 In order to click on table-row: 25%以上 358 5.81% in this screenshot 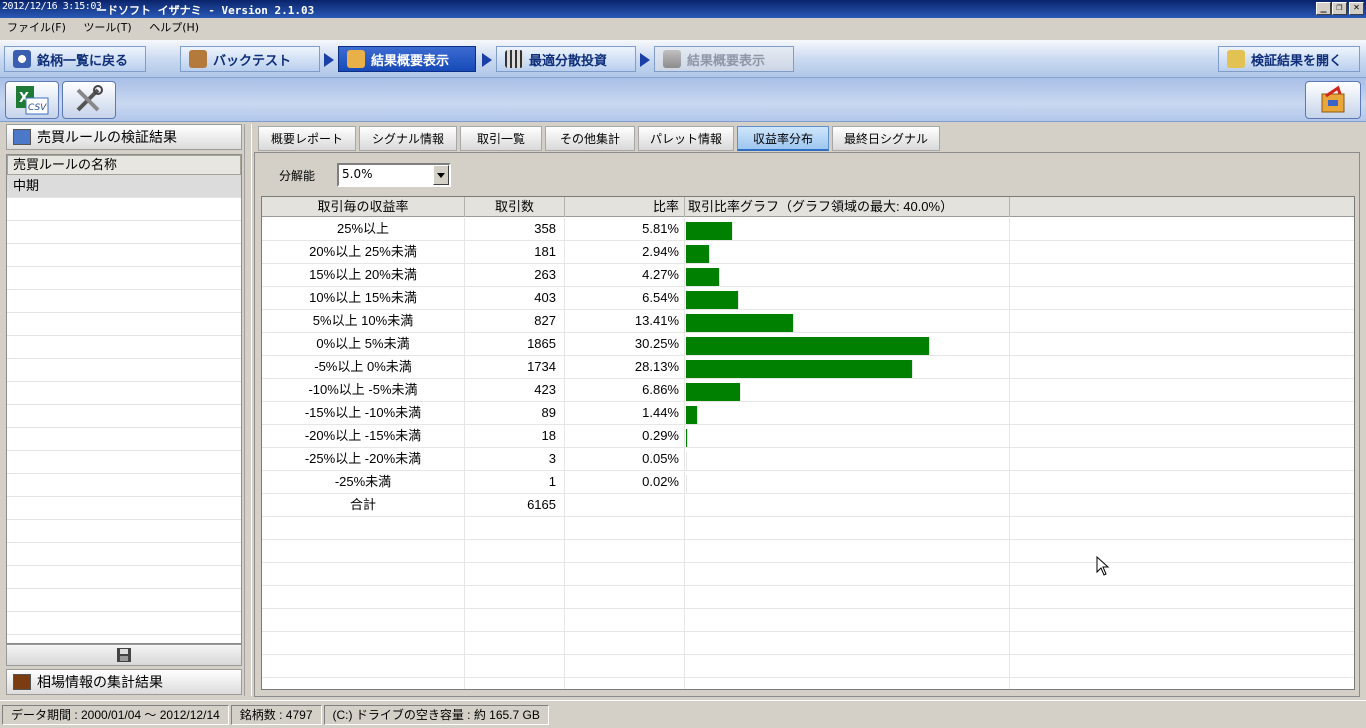, I will do `click(808, 229)`.